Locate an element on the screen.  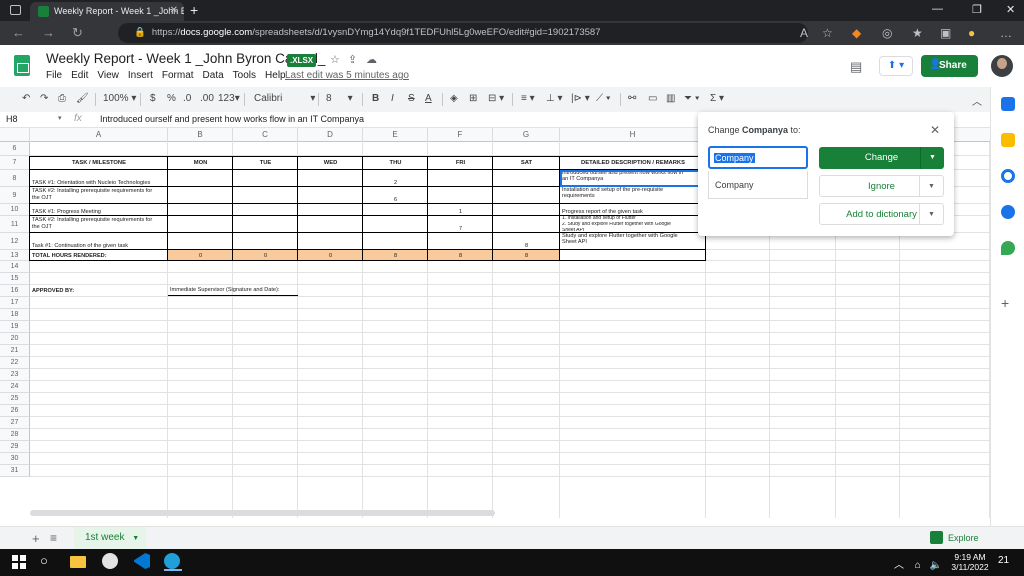
close-tab-icon: ✕ is located at coordinates (174, 10).